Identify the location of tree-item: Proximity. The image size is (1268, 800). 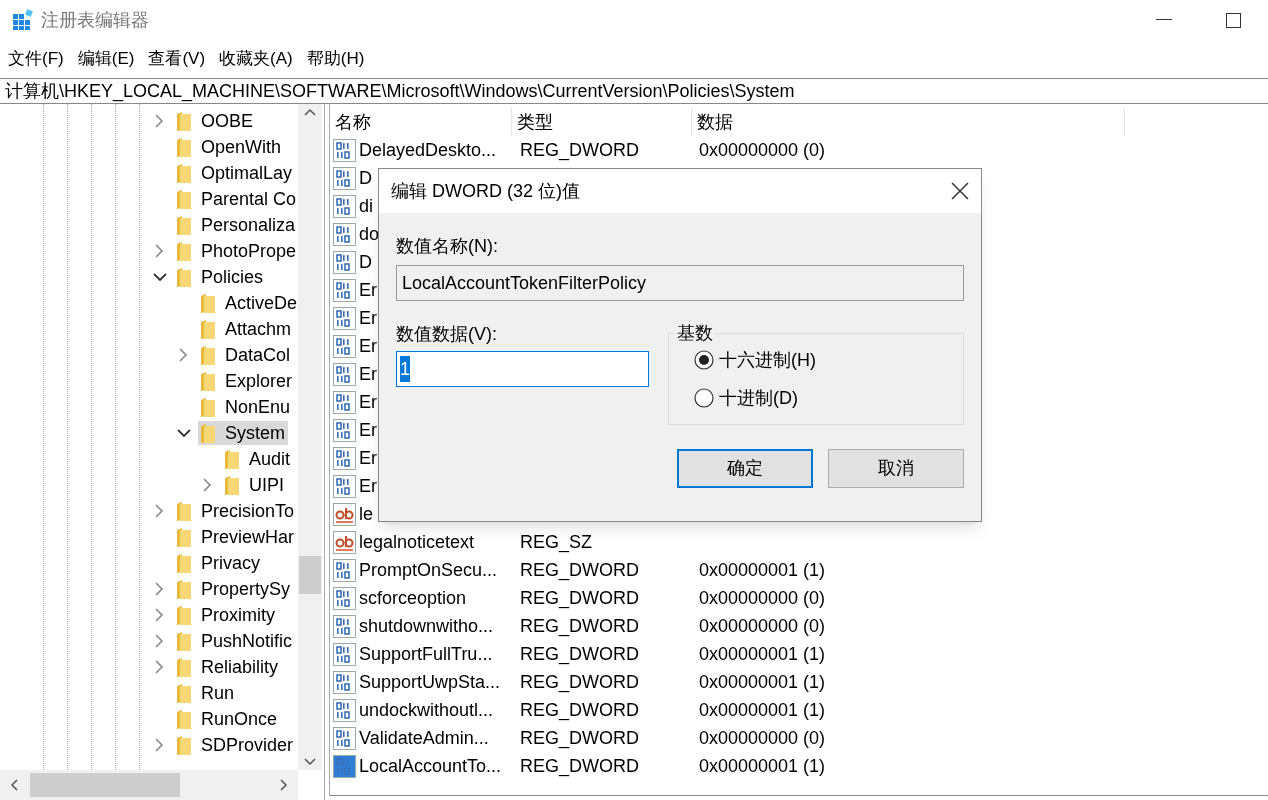
(226, 615).